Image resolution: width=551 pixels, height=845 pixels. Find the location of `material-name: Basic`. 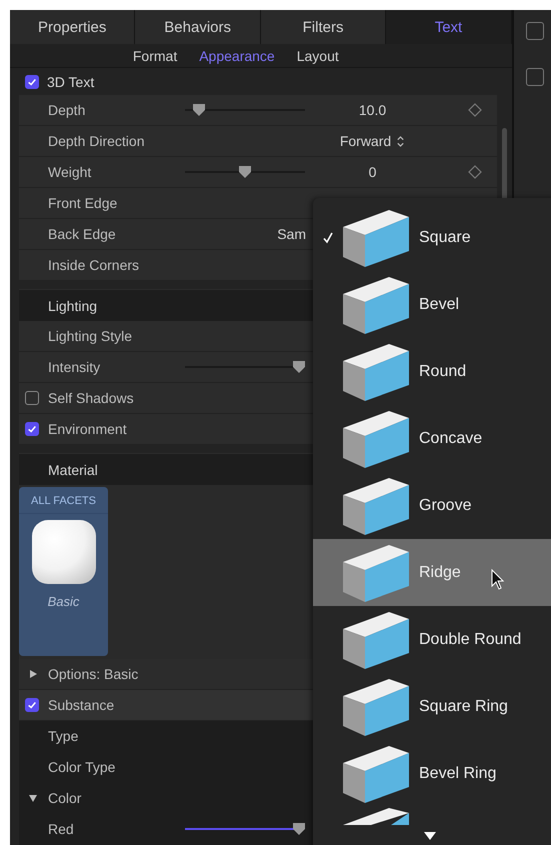

material-name: Basic is located at coordinates (64, 601).